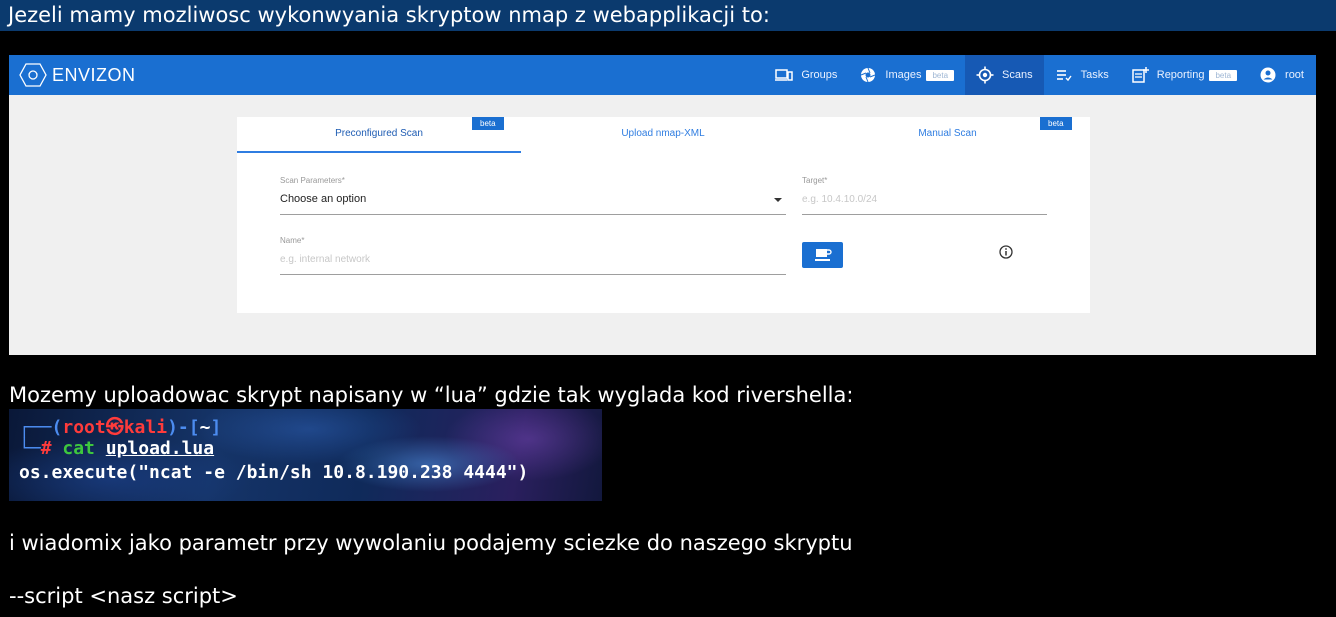 The height and width of the screenshot is (617, 1336). Describe the element at coordinates (1094, 75) in the screenshot. I see `nav-label: Tasks` at that location.